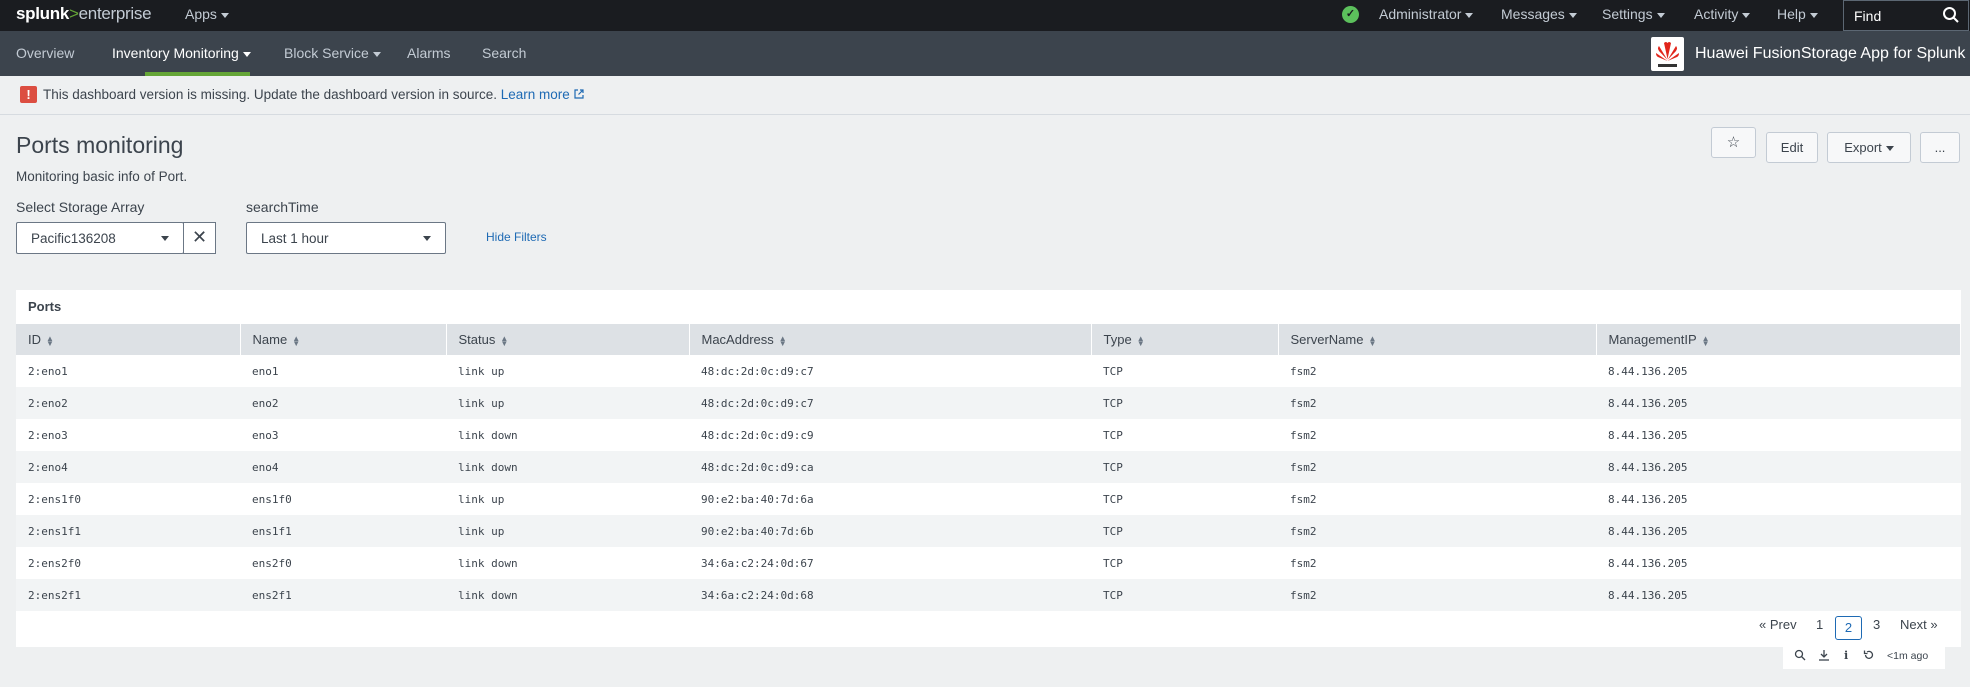  Describe the element at coordinates (1824, 655) in the screenshot. I see `export-icon` at that location.